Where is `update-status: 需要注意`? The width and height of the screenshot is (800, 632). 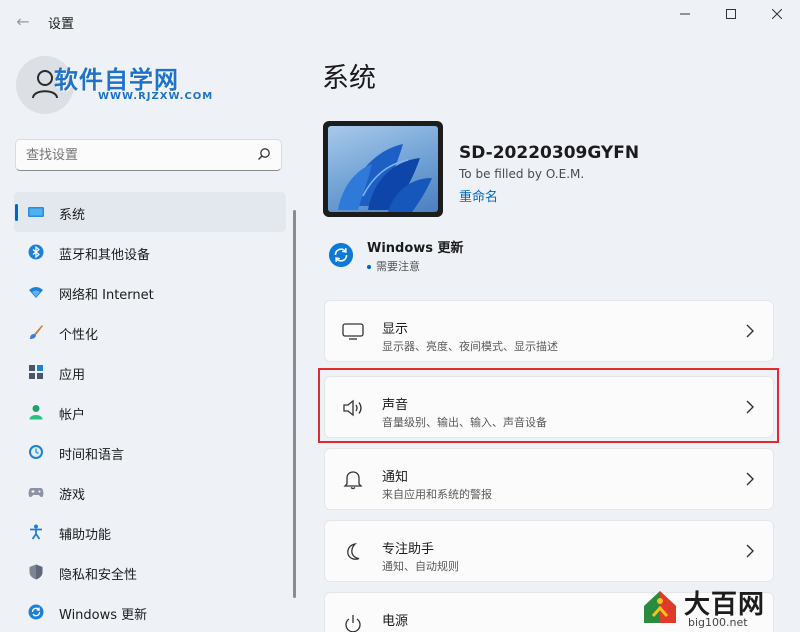 update-status: 需要注意 is located at coordinates (393, 266).